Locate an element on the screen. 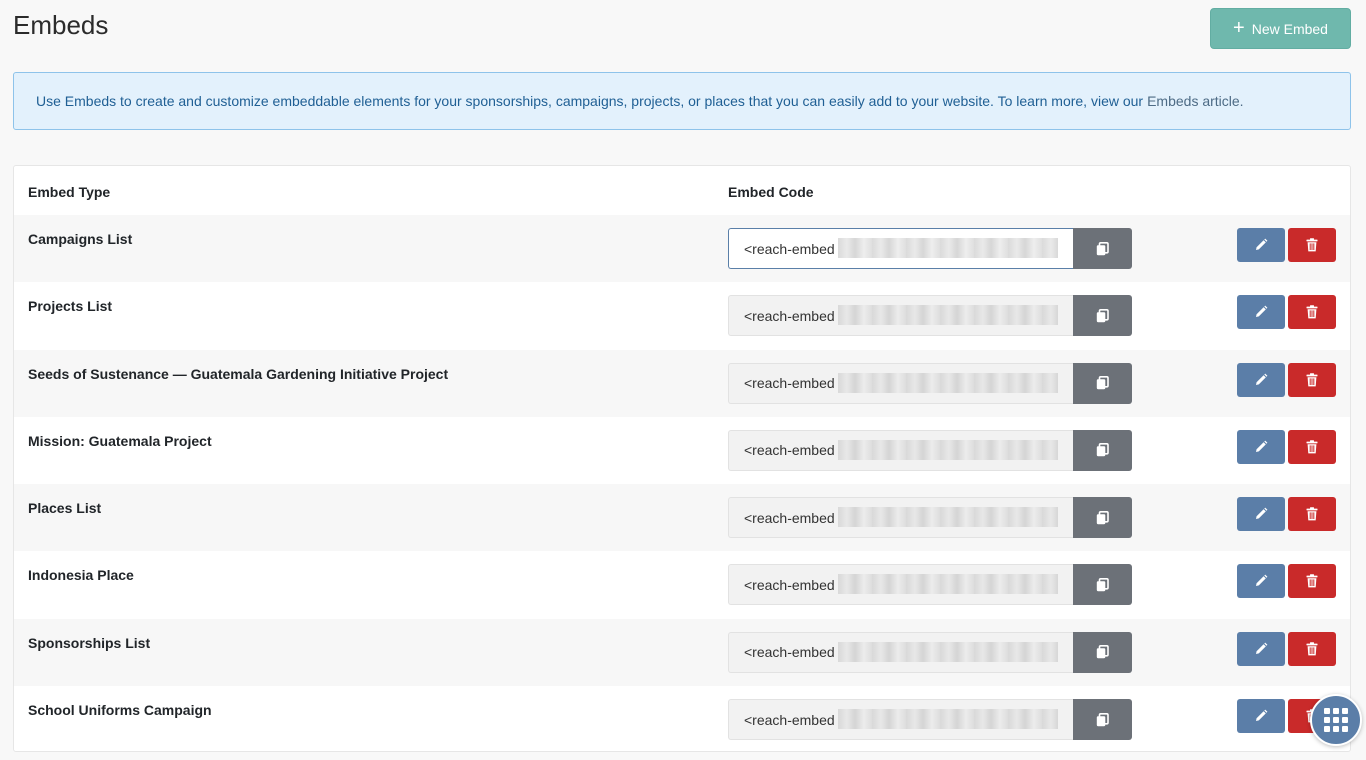 The width and height of the screenshot is (1366, 760). grid-icon is located at coordinates (1336, 720).